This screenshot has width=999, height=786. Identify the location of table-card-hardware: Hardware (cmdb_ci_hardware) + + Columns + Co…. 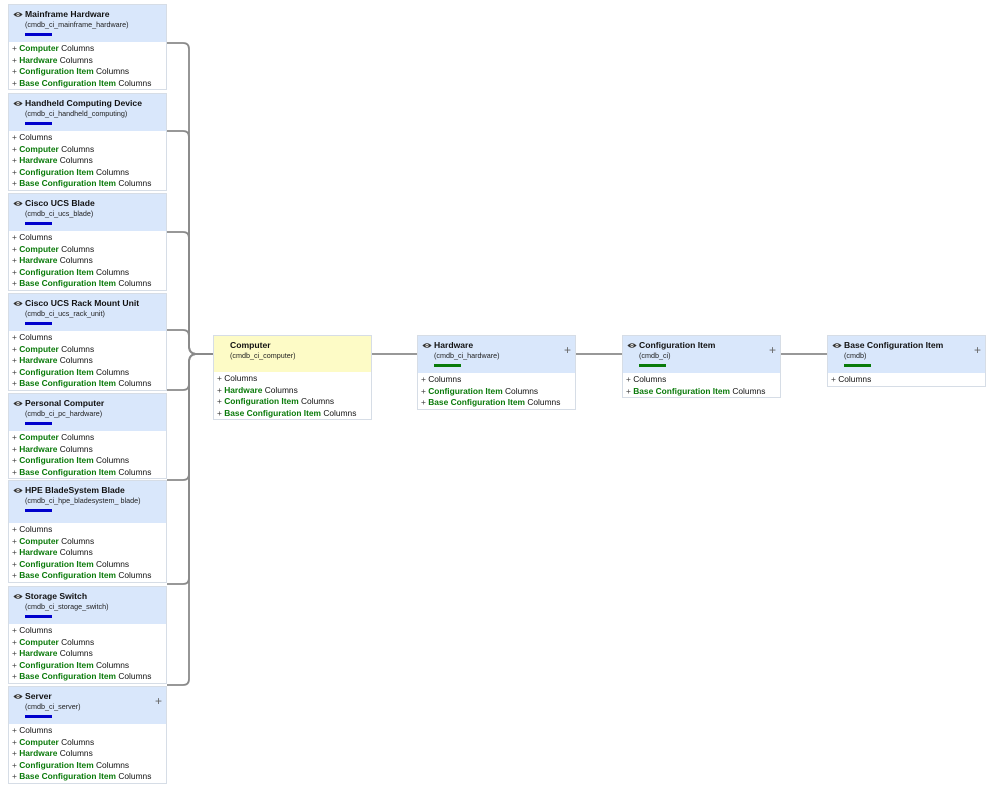
(496, 372).